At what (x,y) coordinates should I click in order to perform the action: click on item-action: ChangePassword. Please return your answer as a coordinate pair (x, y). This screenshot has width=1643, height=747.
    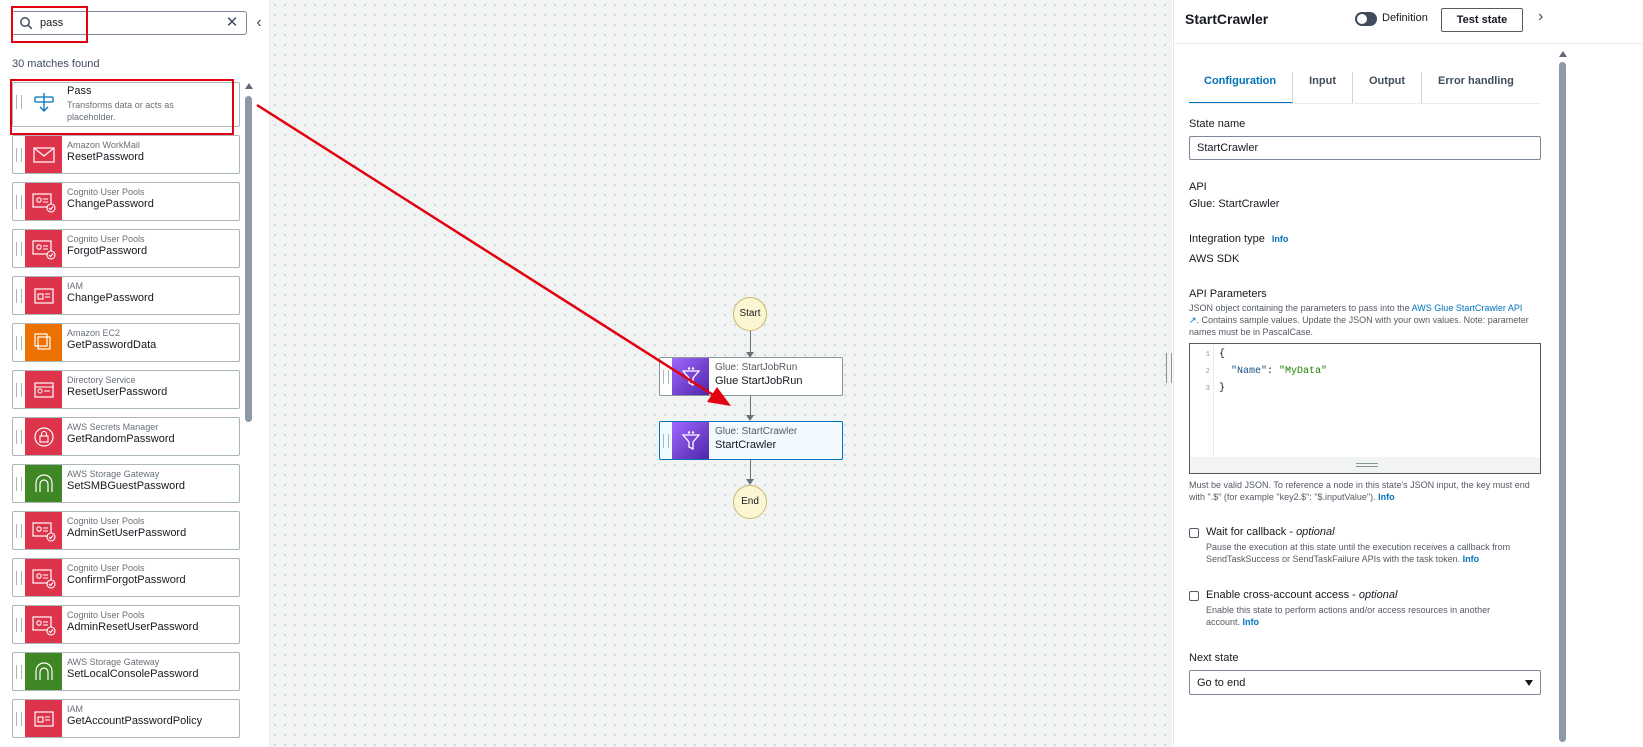
    Looking at the image, I should click on (110, 298).